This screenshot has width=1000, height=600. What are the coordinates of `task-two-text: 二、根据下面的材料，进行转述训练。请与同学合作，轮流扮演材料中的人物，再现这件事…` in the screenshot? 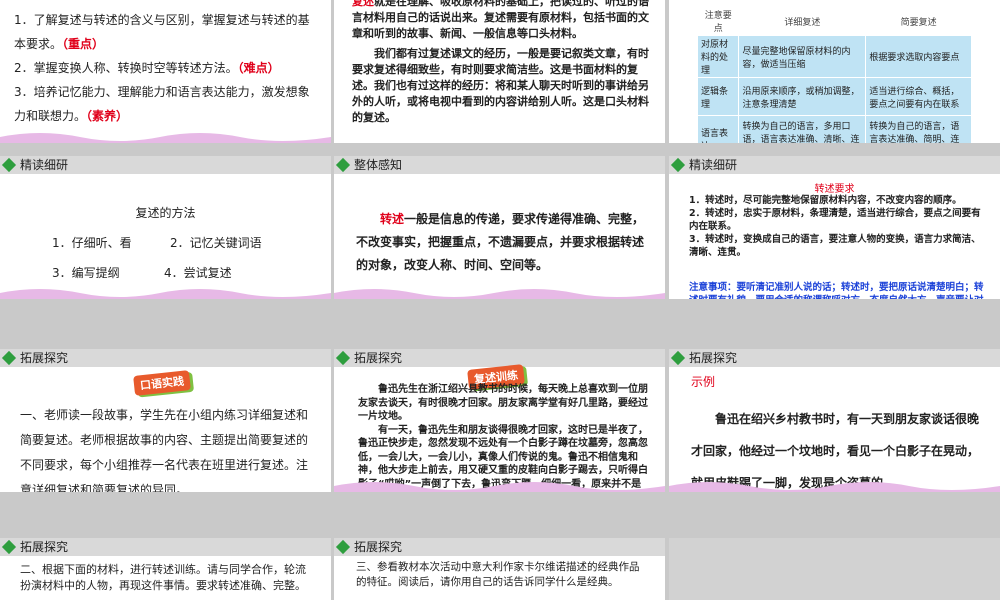 It's located at (163, 577).